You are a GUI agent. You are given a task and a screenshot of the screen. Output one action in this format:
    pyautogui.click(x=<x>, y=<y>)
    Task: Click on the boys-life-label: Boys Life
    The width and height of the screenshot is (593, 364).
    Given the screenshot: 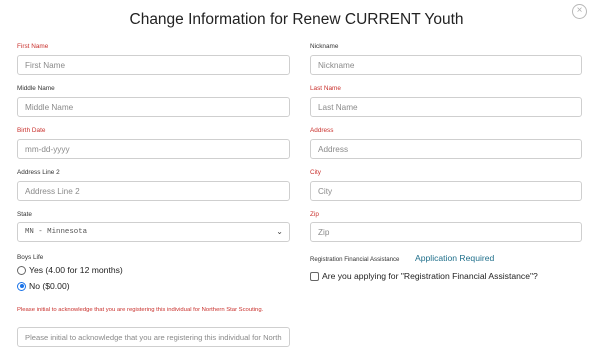 What is the action you would take?
    pyautogui.click(x=30, y=257)
    